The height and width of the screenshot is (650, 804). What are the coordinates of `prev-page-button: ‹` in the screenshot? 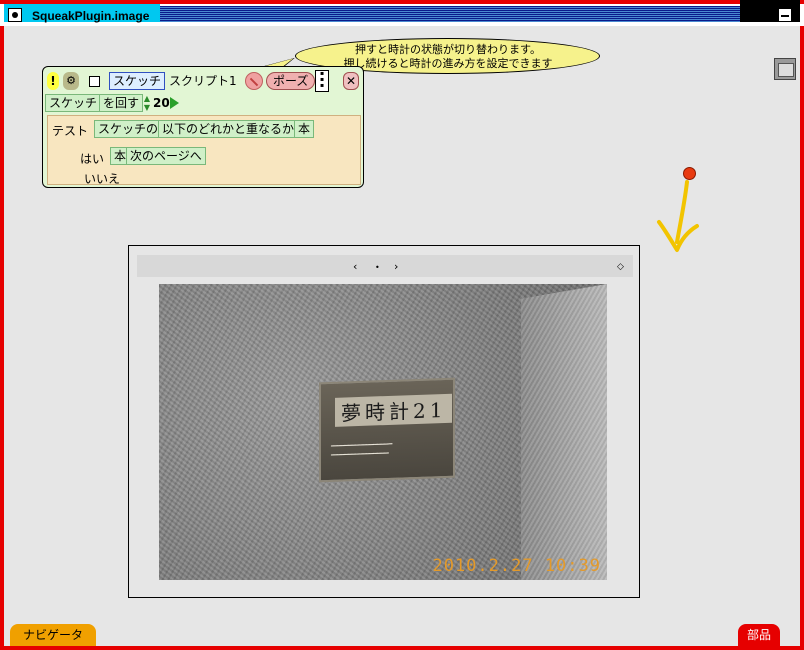 It's located at (355, 266).